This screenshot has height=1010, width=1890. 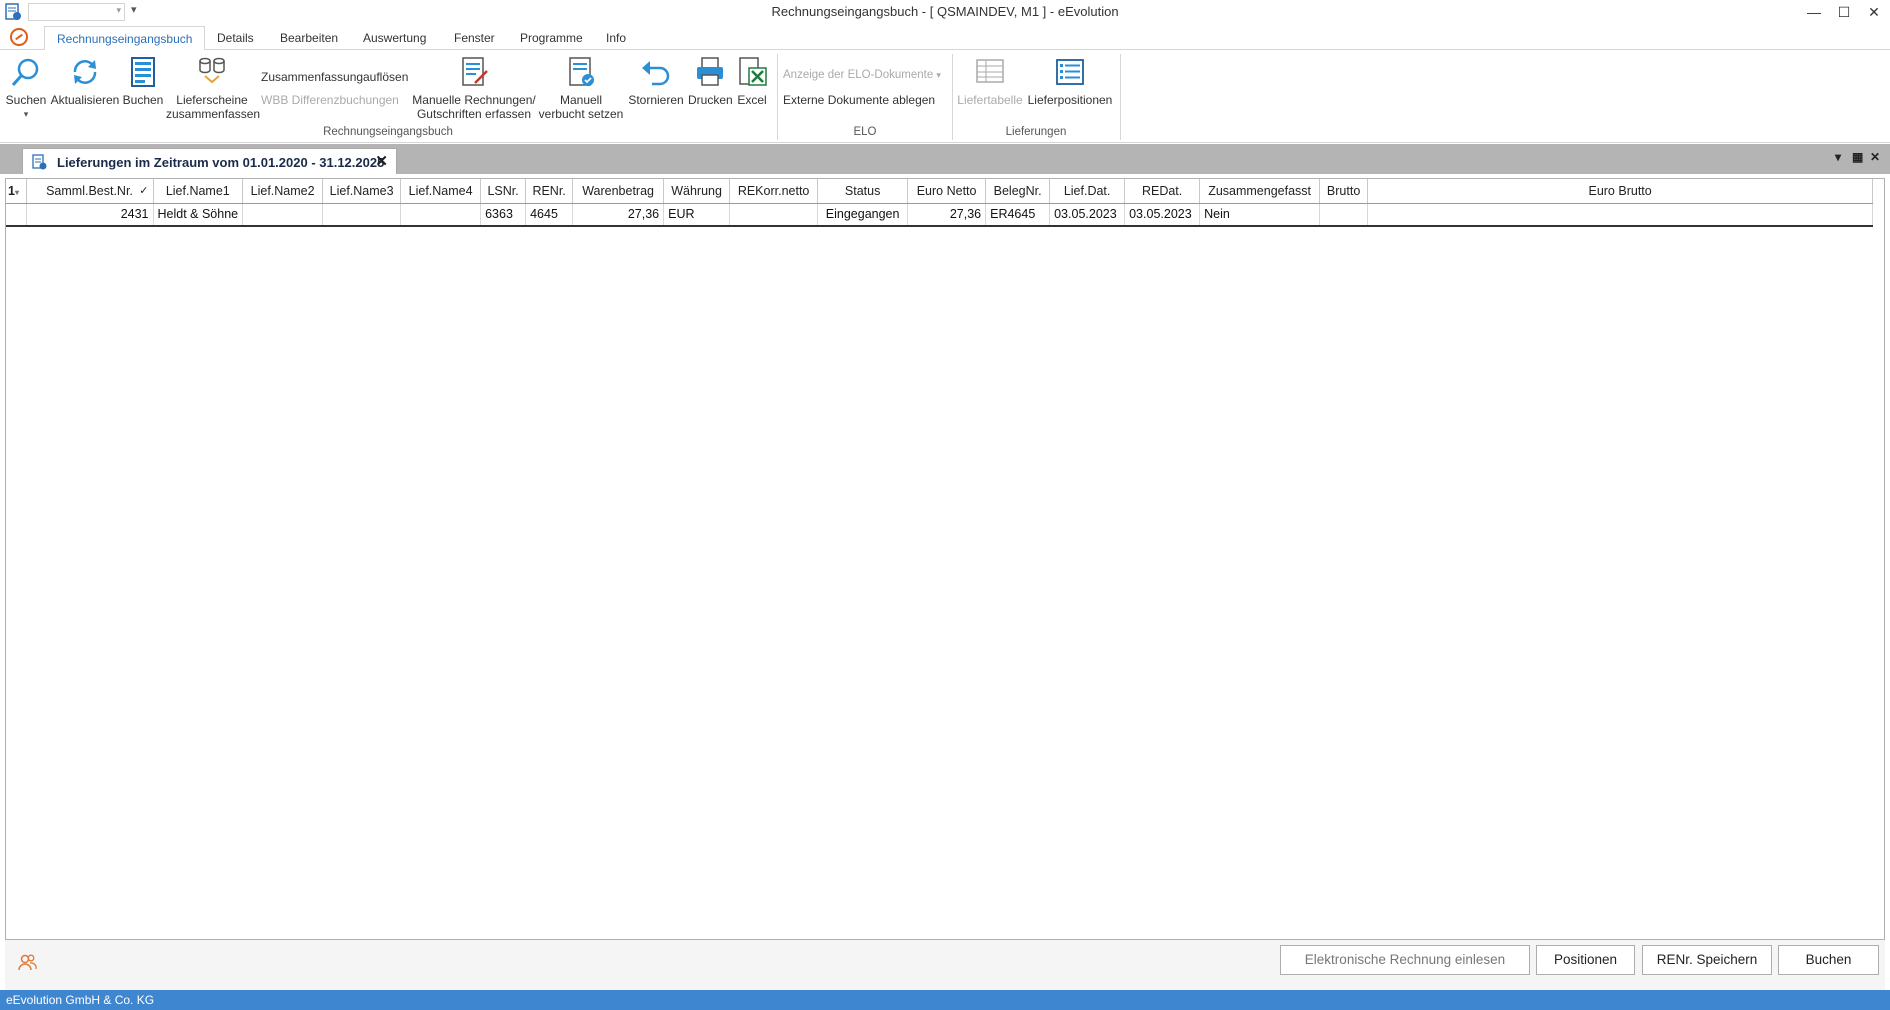 I want to click on users-icon, so click(x=27, y=962).